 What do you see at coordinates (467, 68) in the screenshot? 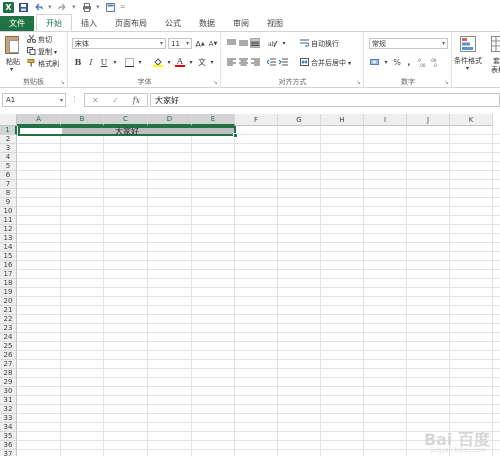
I see `conditional-dropdown-icon: ▾` at bounding box center [467, 68].